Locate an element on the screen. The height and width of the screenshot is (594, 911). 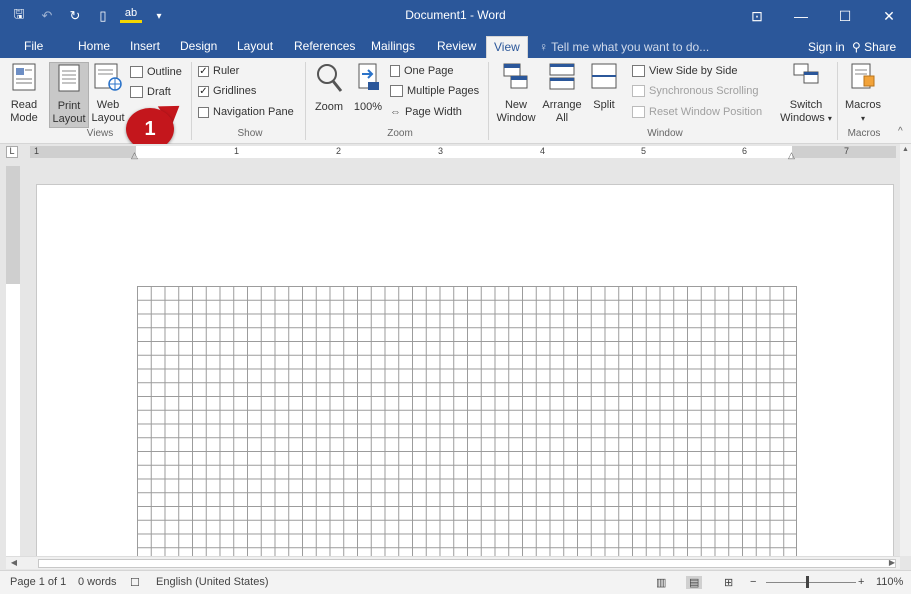
ruler-track is located at coordinates (463, 152).